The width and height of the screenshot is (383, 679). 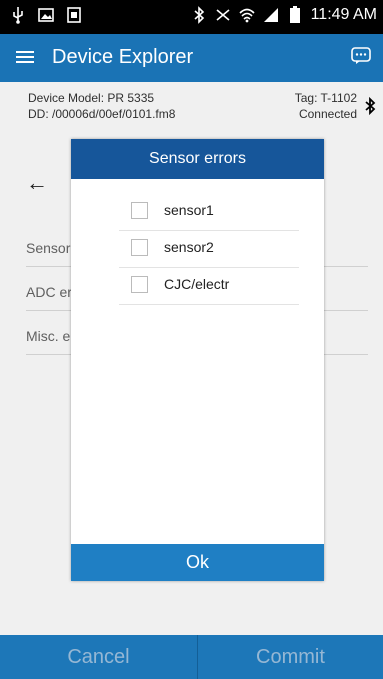 I want to click on sensor-error-list: sensor1 sensor2 CJC/electr, so click(x=209, y=249).